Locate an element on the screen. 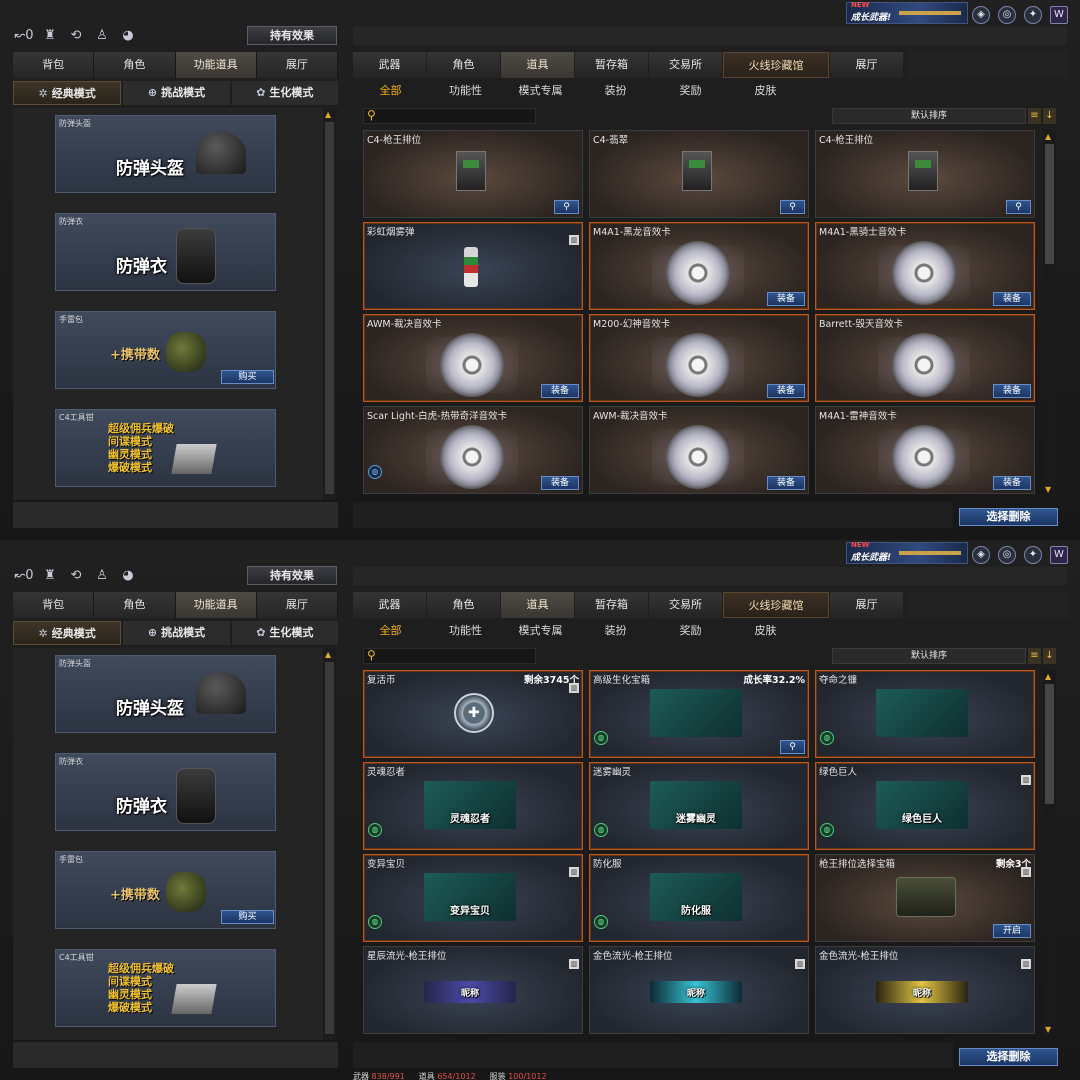 The height and width of the screenshot is (1080, 1080). item-card: 夺命之镰 ◍ is located at coordinates (925, 714).